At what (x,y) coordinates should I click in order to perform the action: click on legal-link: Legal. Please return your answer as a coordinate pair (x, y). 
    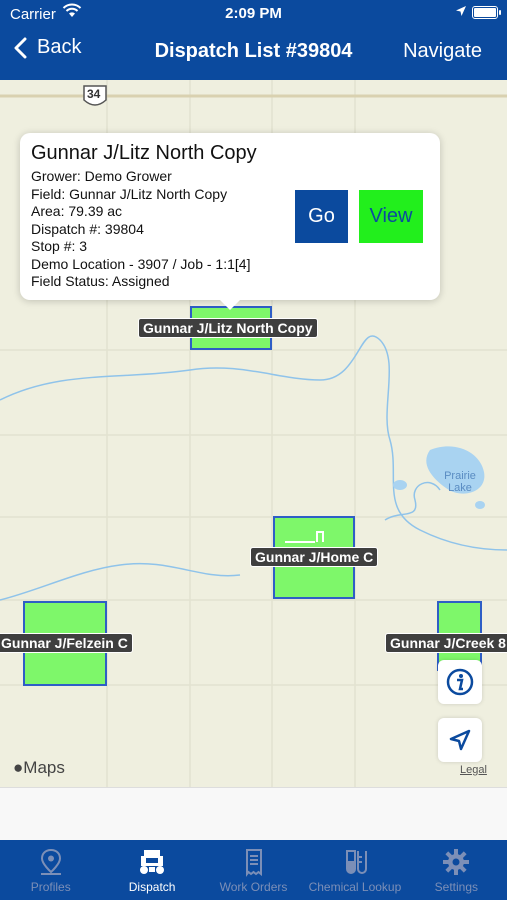
    Looking at the image, I should click on (473, 770).